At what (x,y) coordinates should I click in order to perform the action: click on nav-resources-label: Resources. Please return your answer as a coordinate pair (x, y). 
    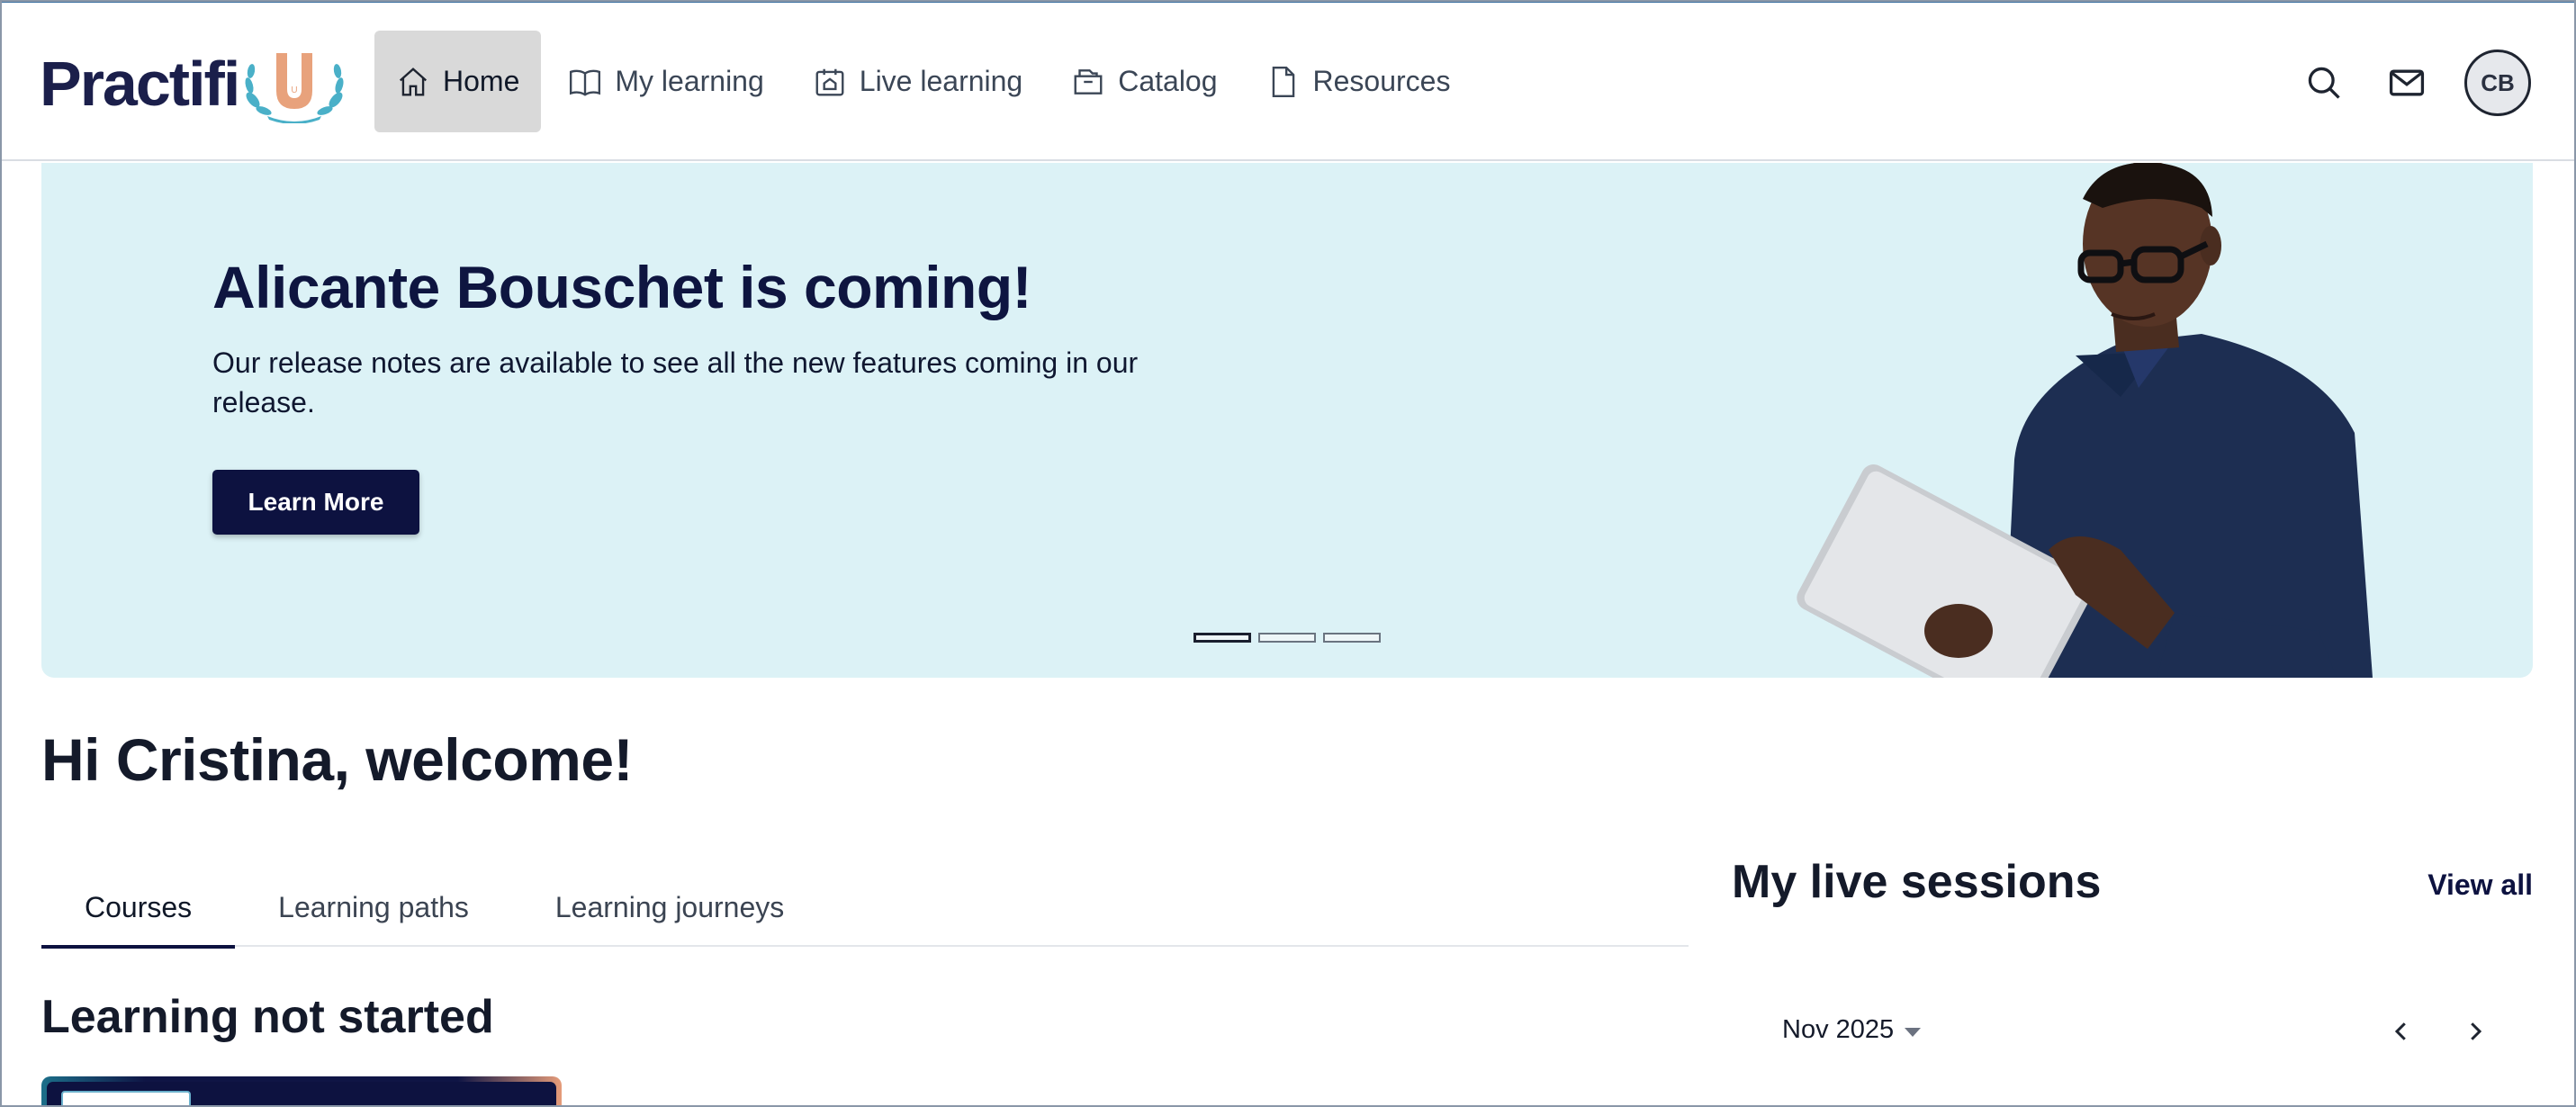
    Looking at the image, I should click on (1381, 81).